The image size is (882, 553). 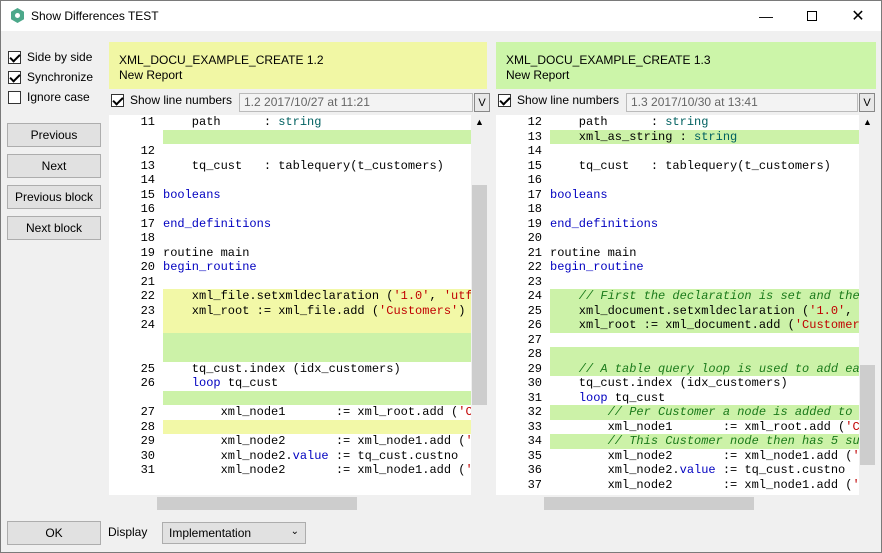 I want to click on left-vscroll-thumb, so click(x=479, y=295).